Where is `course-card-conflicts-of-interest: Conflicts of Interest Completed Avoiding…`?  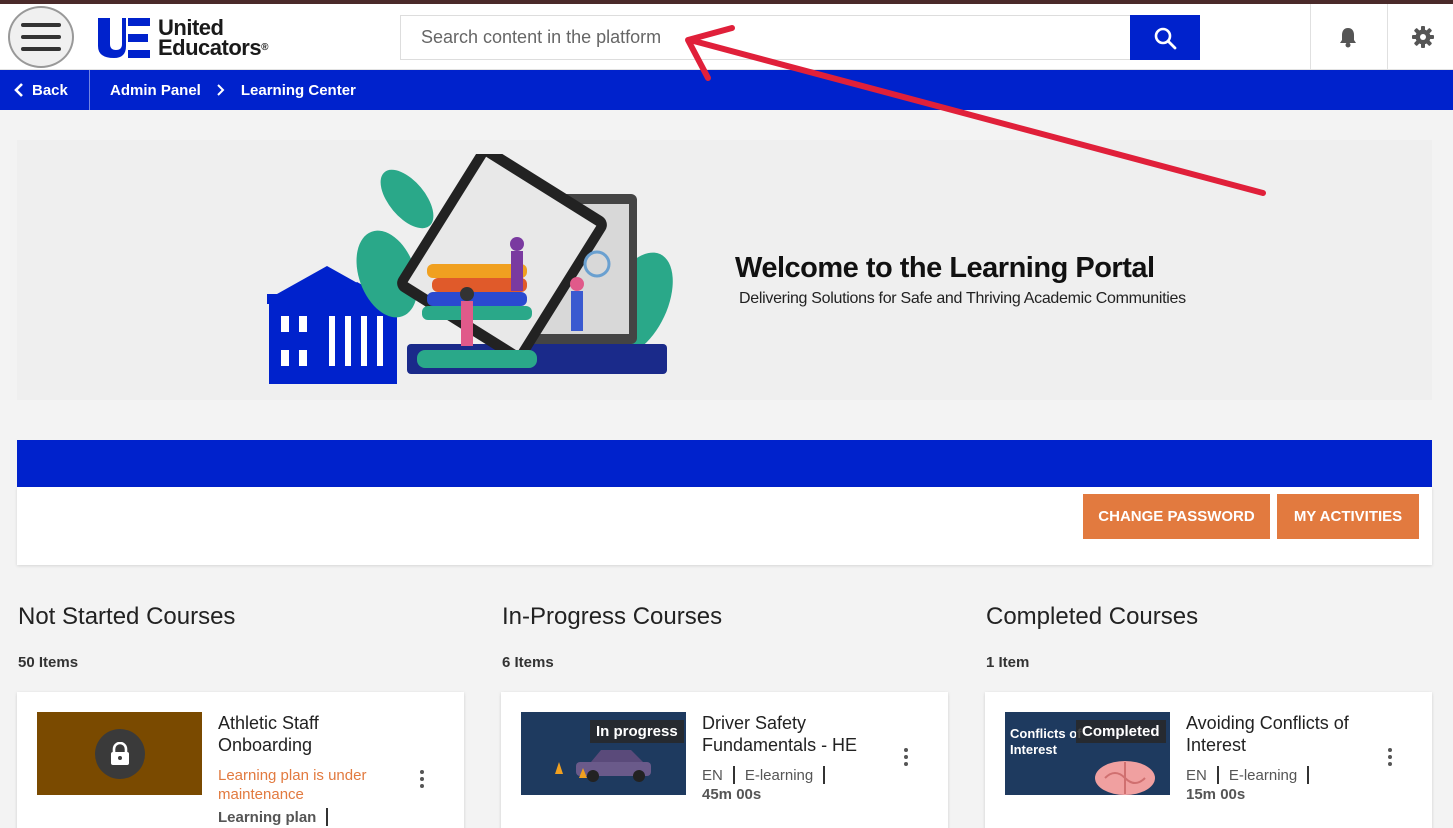
course-card-conflicts-of-interest: Conflicts of Interest Completed Avoiding… is located at coordinates (1208, 760).